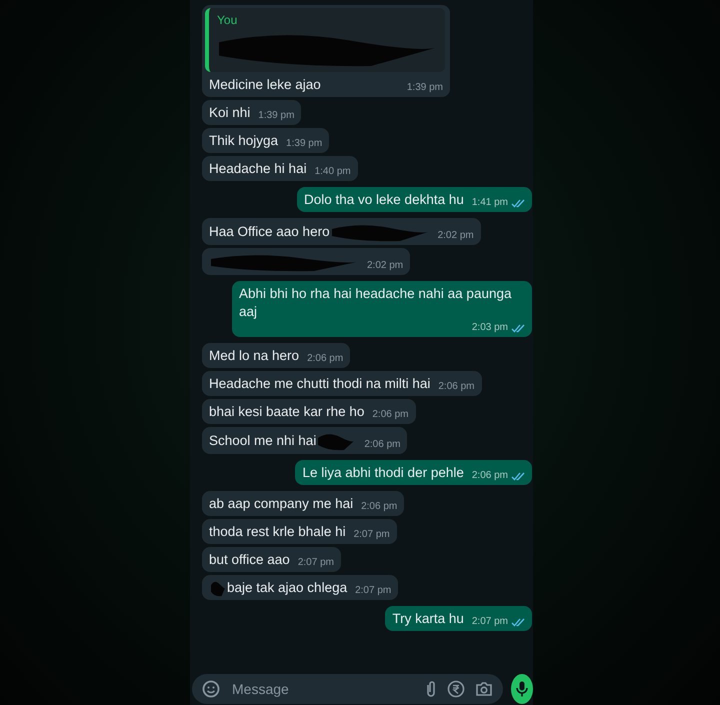 The height and width of the screenshot is (705, 720). I want to click on message-text: Med lo na hero, so click(254, 356).